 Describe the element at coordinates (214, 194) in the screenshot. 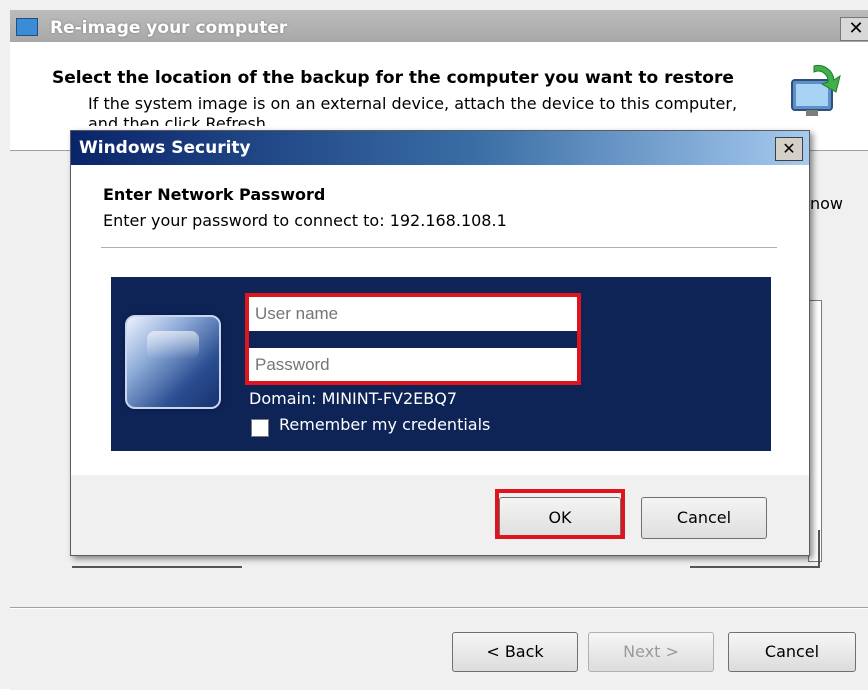

I see `dialog-heading: Enter Network Password` at that location.